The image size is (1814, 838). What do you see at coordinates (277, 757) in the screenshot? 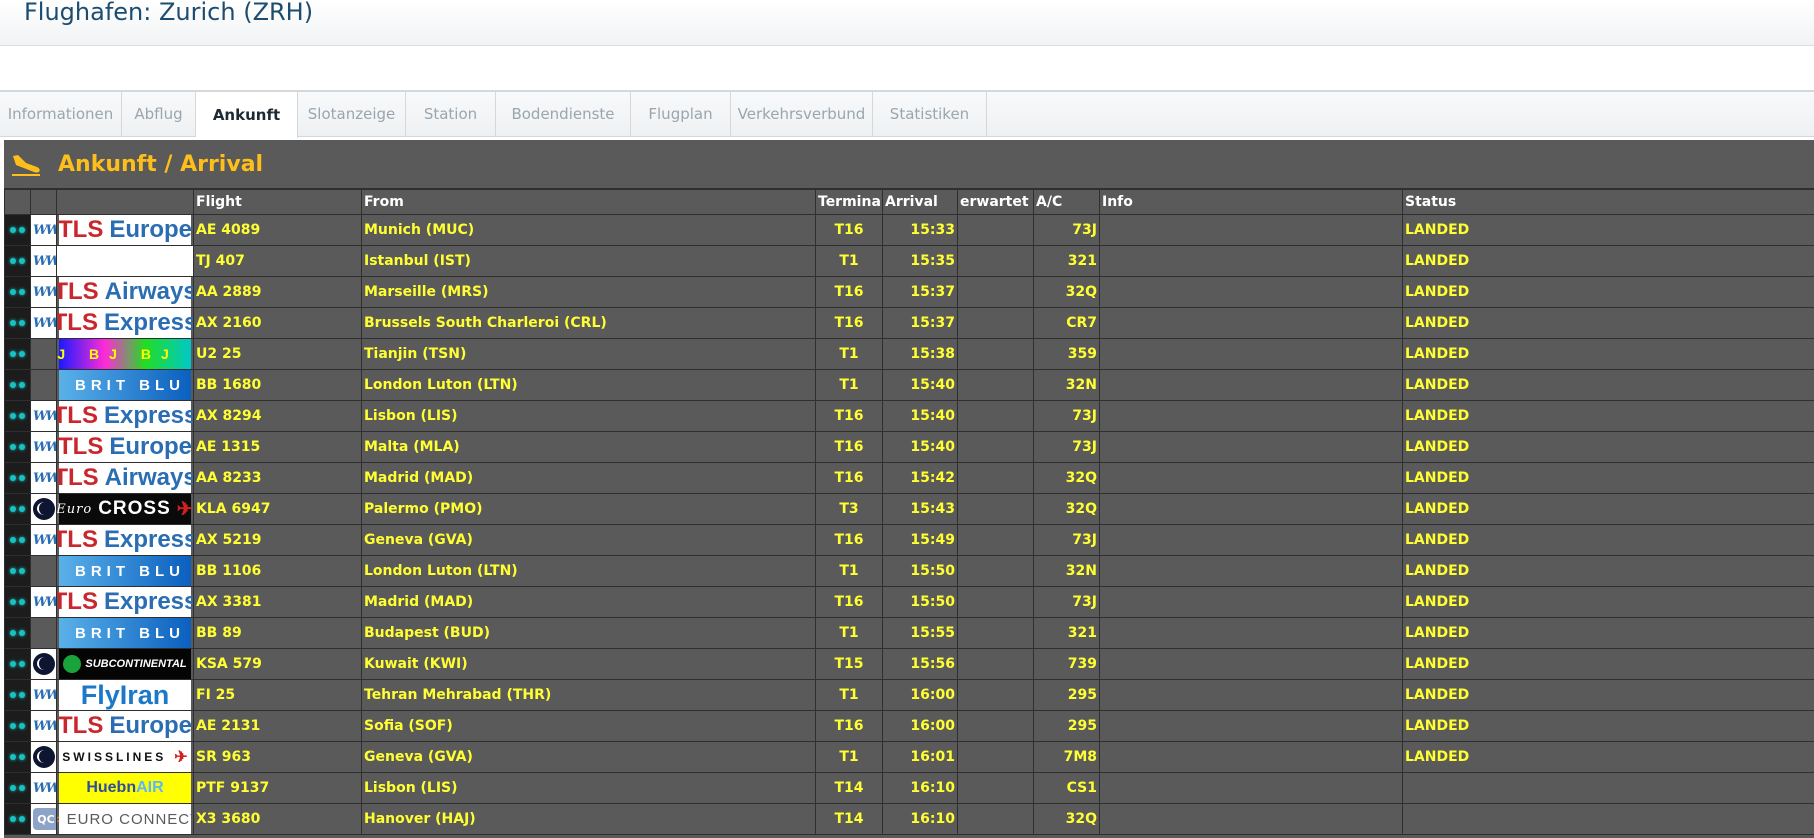
I see `flight-number: SR 963` at bounding box center [277, 757].